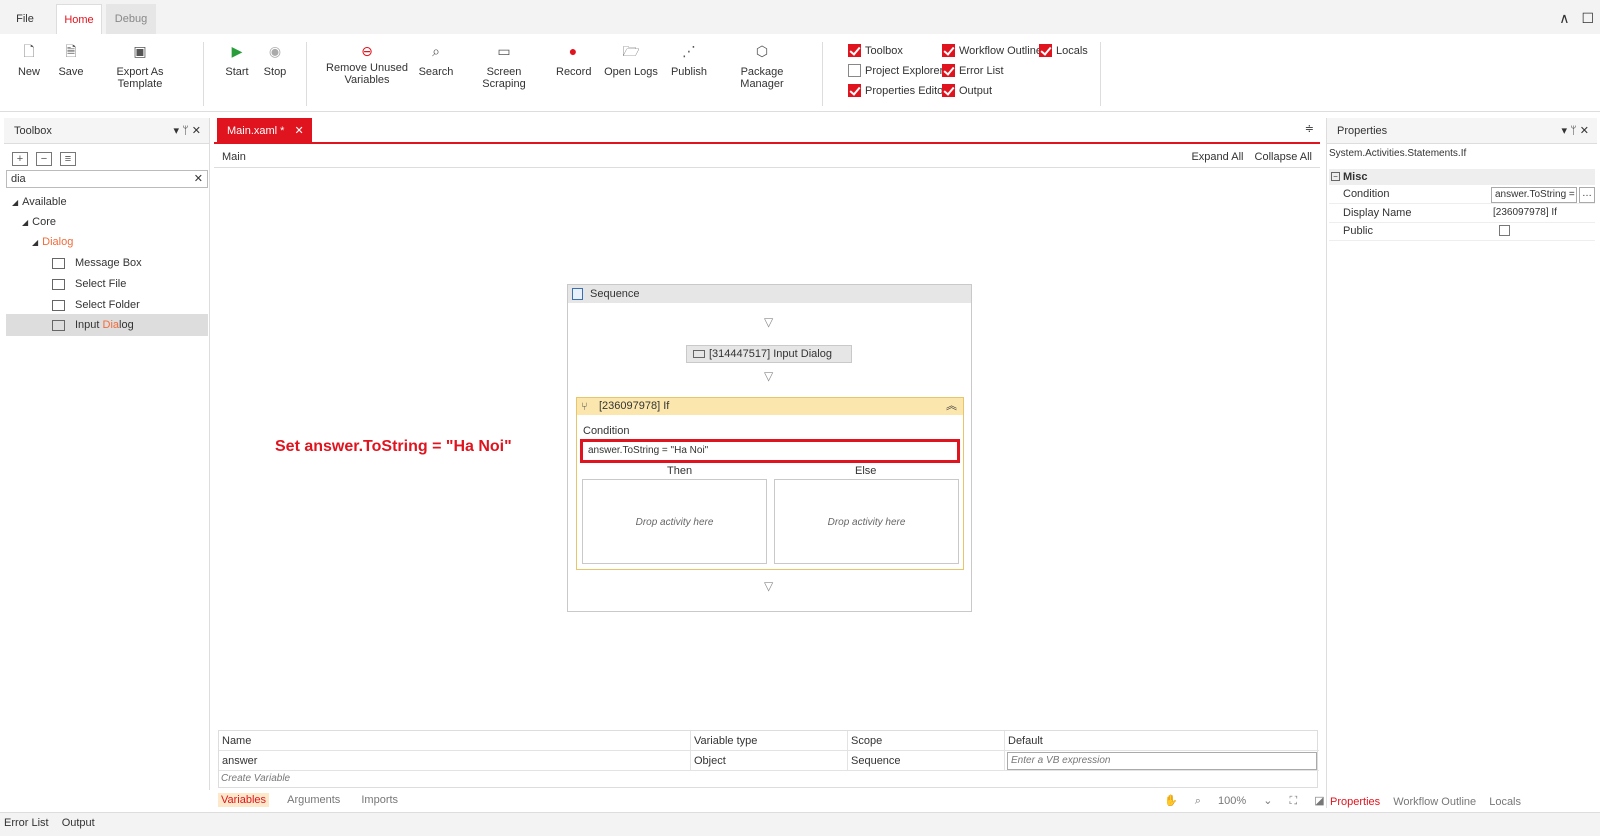  I want to click on start-button: ▶ Start, so click(237, 60).